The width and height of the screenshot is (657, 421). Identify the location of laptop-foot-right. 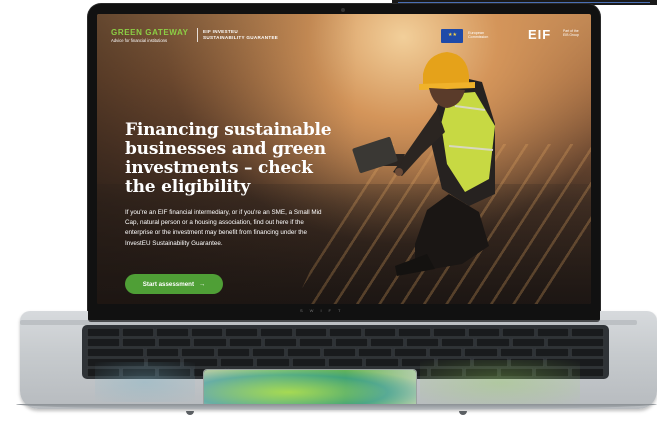
(463, 413).